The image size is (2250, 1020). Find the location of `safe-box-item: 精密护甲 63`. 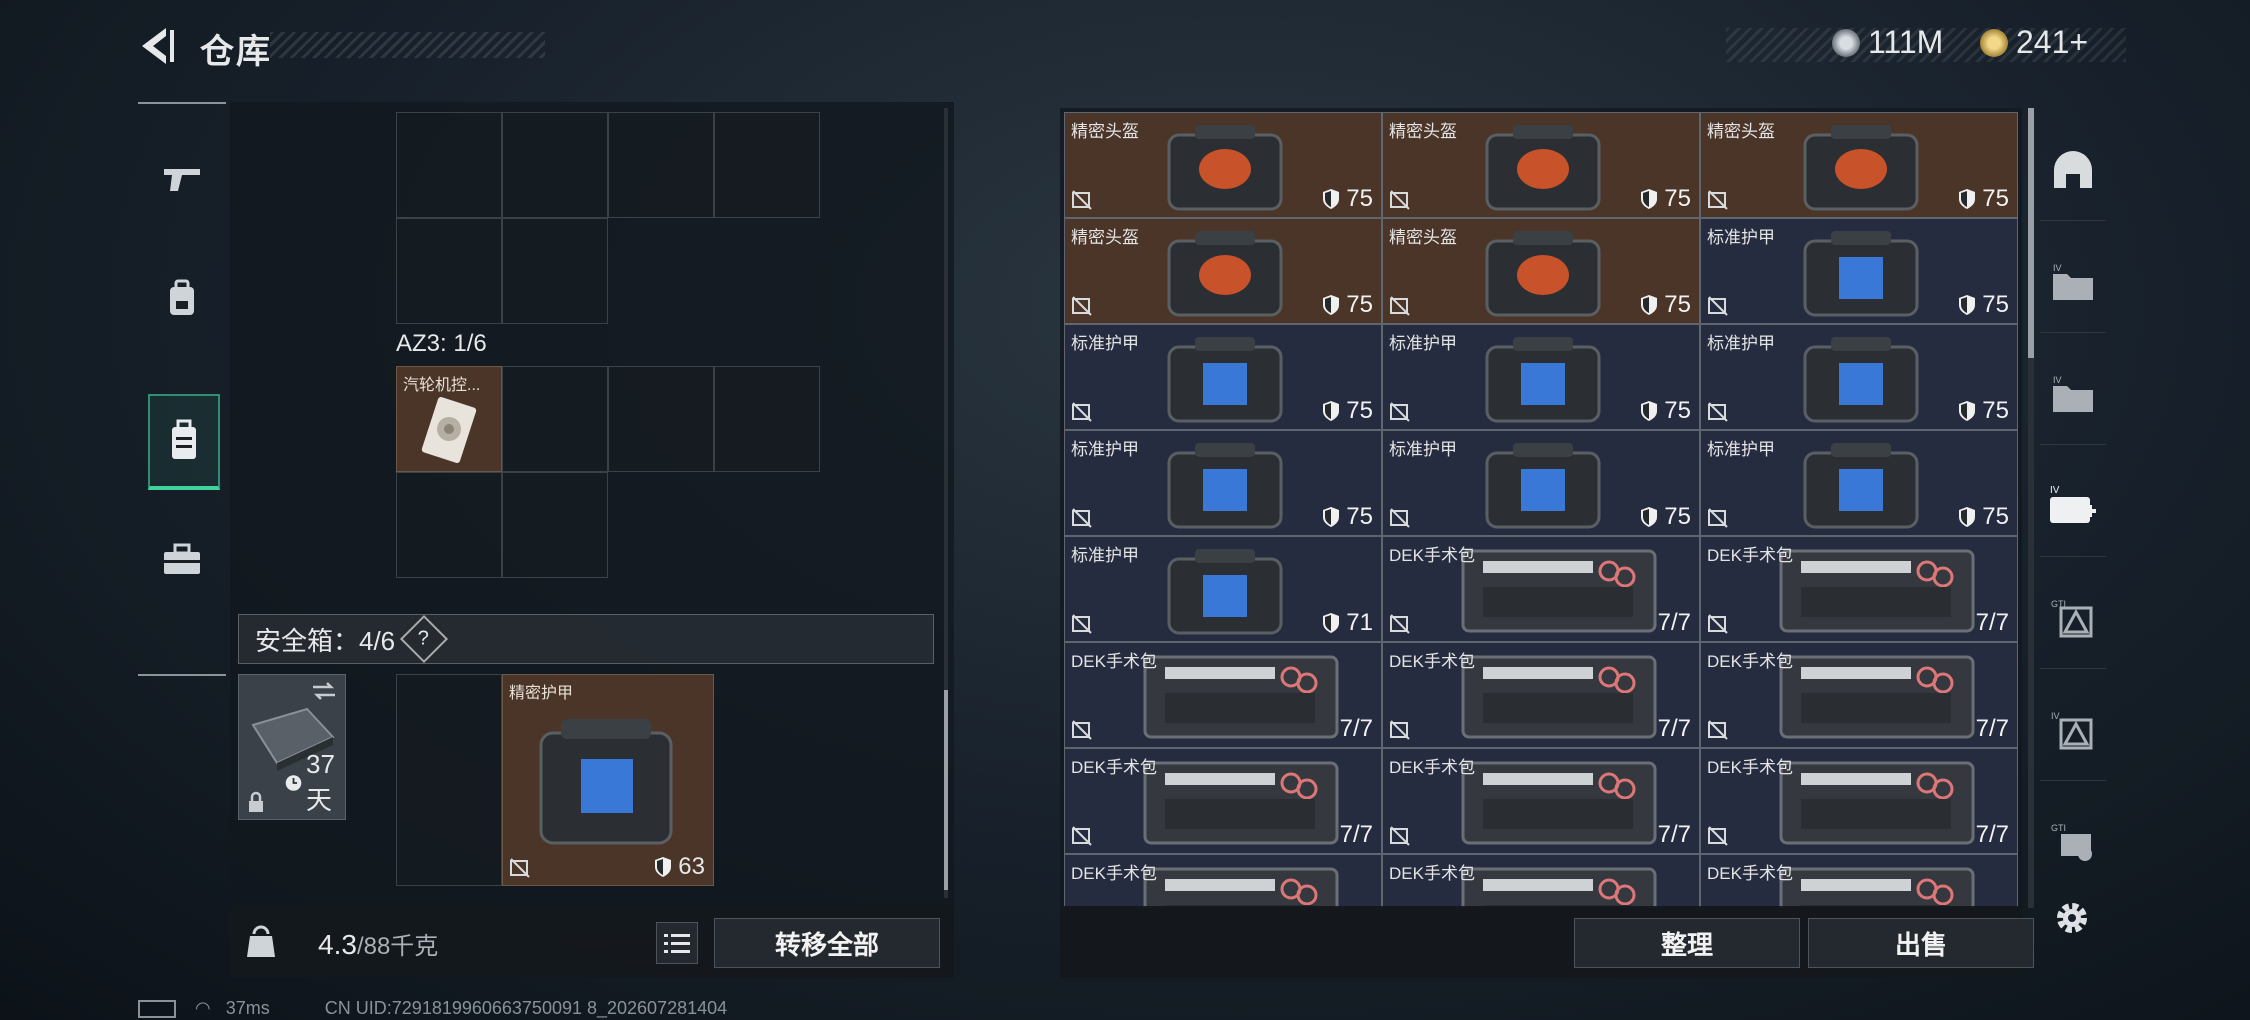

safe-box-item: 精密护甲 63 is located at coordinates (608, 780).